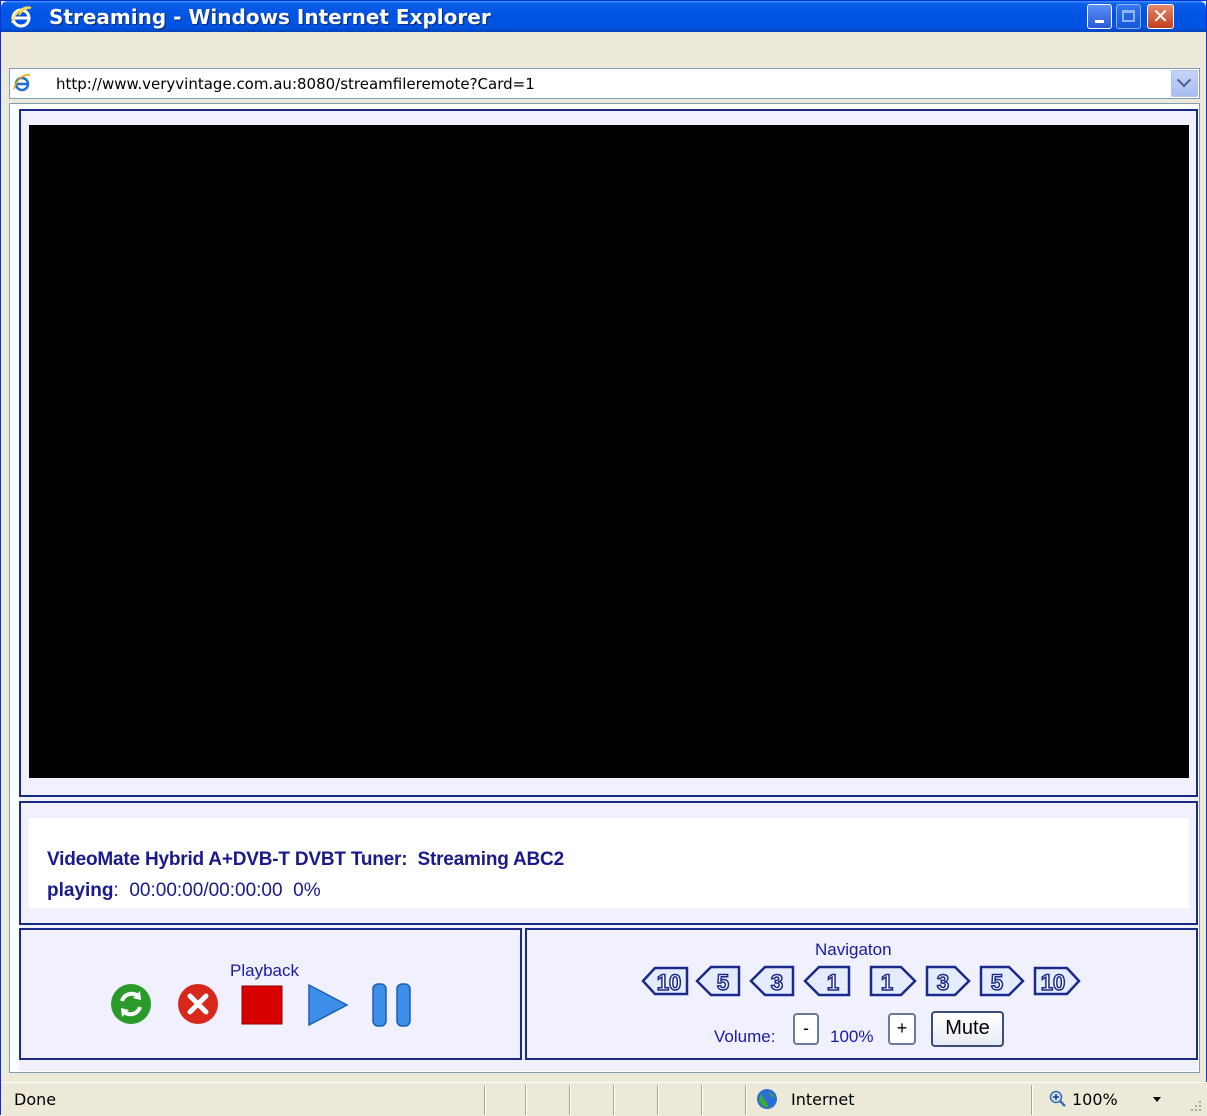  What do you see at coordinates (943, 982) in the screenshot?
I see `skip-forward-3-label: 3` at bounding box center [943, 982].